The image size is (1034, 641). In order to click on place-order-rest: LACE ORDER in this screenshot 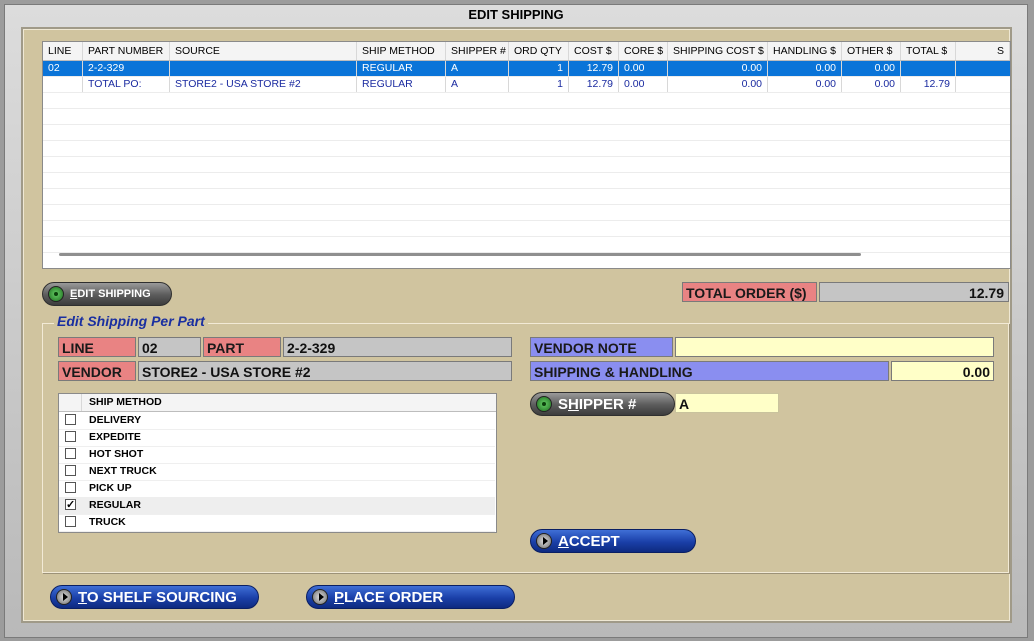, I will do `click(394, 597)`.